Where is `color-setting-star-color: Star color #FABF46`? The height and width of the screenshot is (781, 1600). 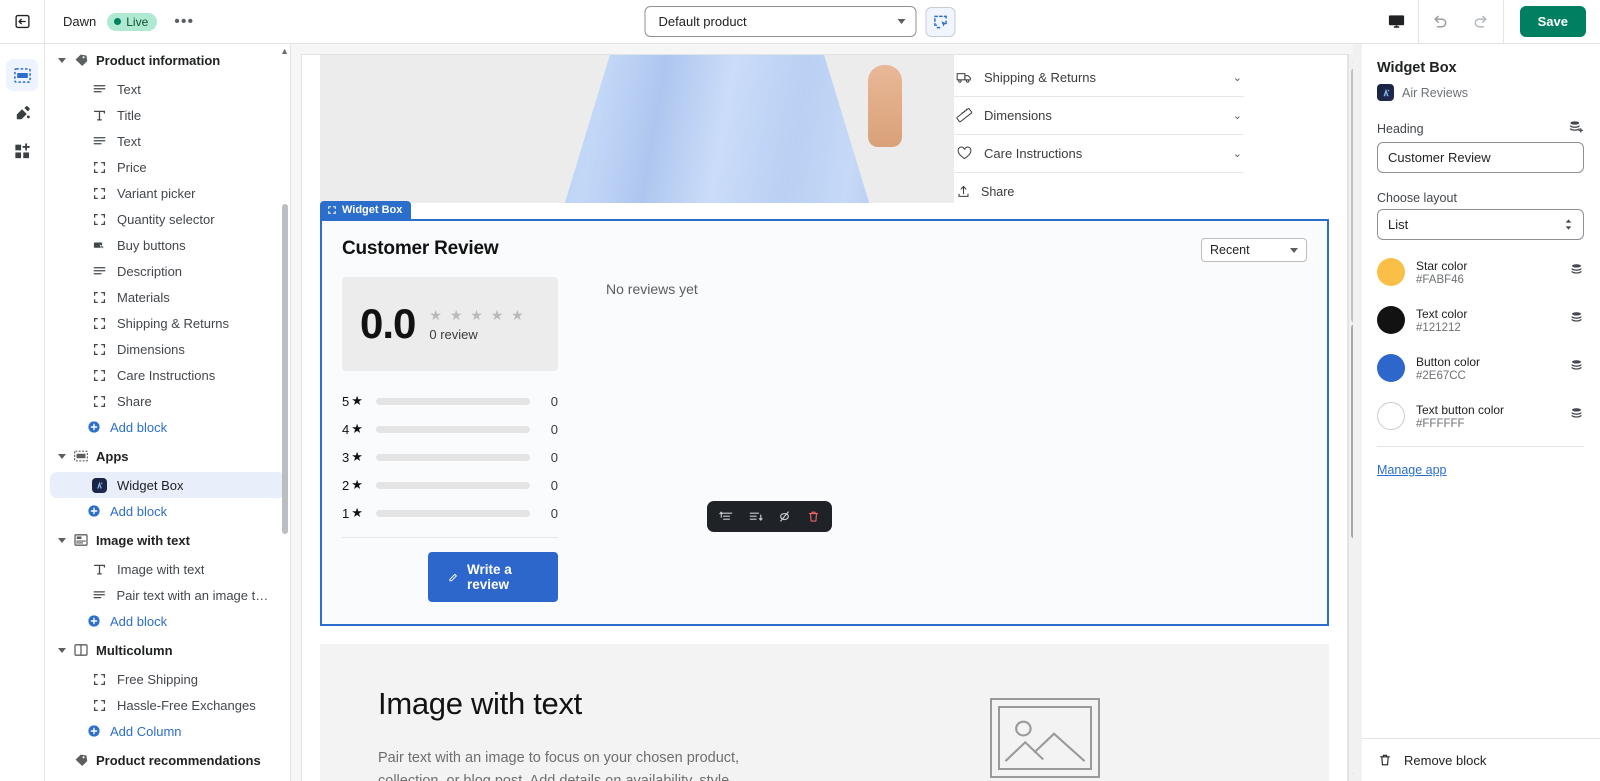 color-setting-star-color: Star color #FABF46 is located at coordinates (1480, 272).